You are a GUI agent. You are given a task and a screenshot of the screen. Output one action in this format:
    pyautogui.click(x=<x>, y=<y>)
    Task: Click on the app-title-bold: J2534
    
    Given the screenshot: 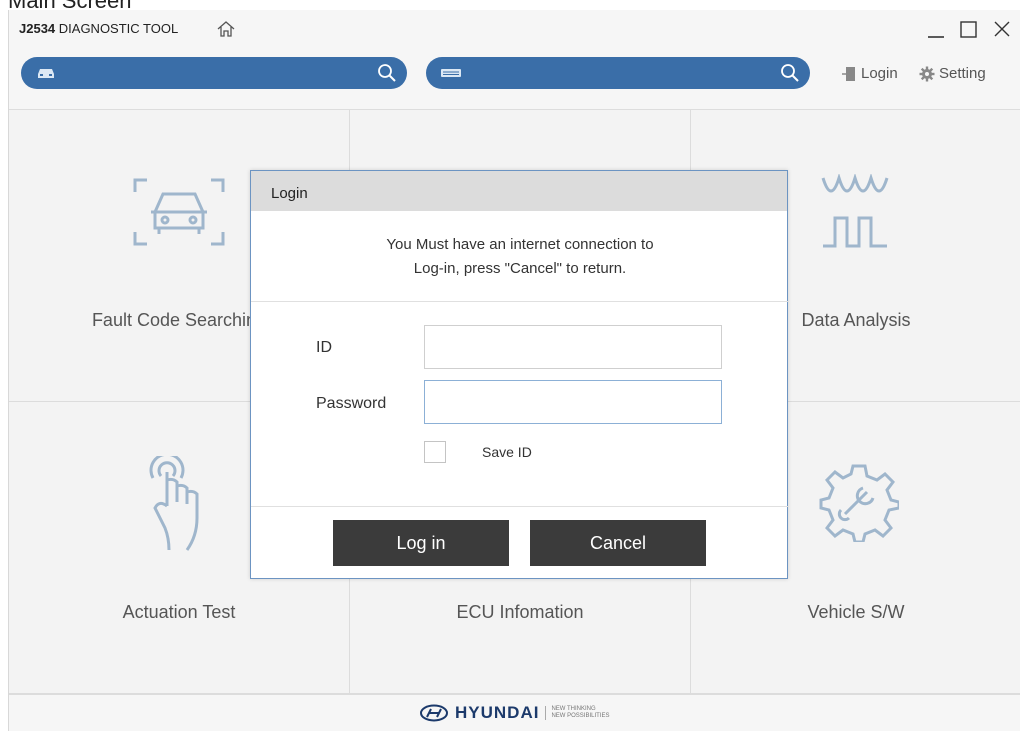 What is the action you would take?
    pyautogui.click(x=37, y=28)
    